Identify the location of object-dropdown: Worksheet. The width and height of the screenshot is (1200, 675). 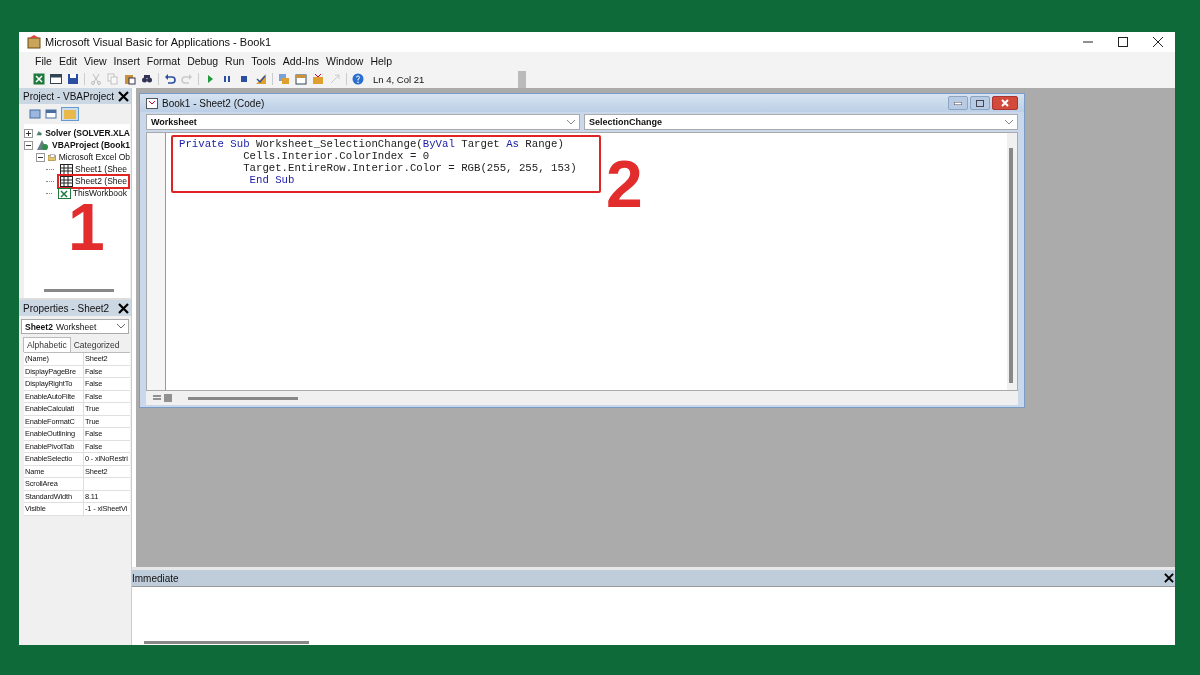
(363, 122).